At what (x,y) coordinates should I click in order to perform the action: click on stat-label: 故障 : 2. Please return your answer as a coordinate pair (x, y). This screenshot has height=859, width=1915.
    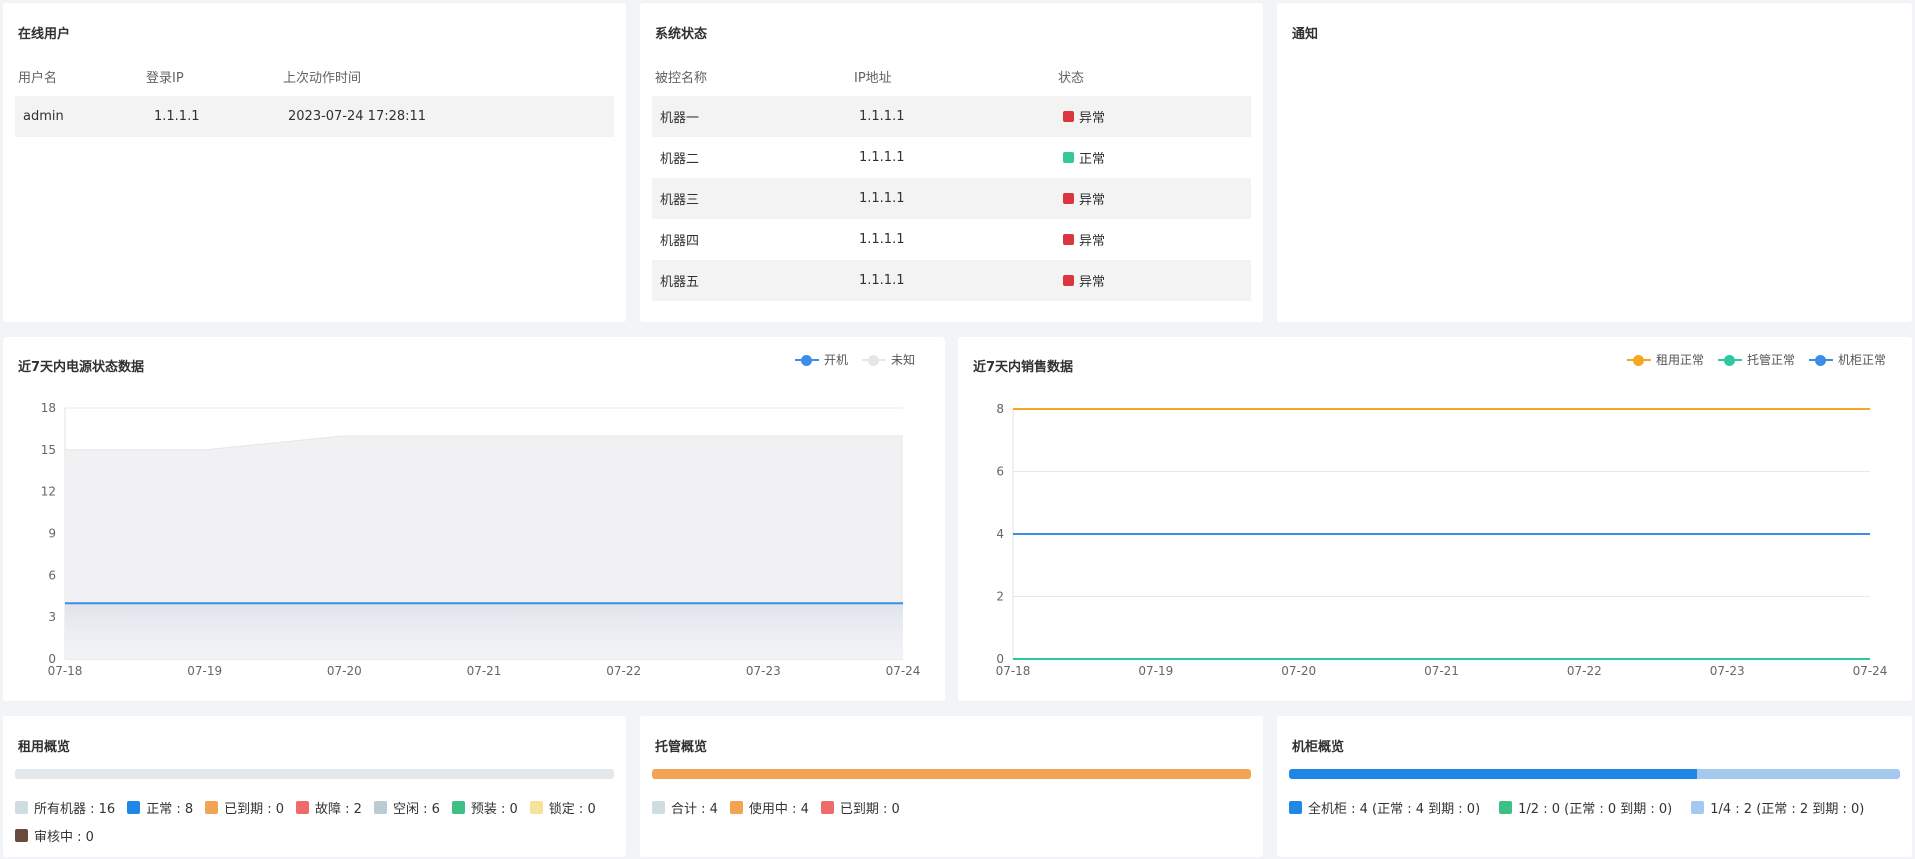
    Looking at the image, I should click on (338, 809).